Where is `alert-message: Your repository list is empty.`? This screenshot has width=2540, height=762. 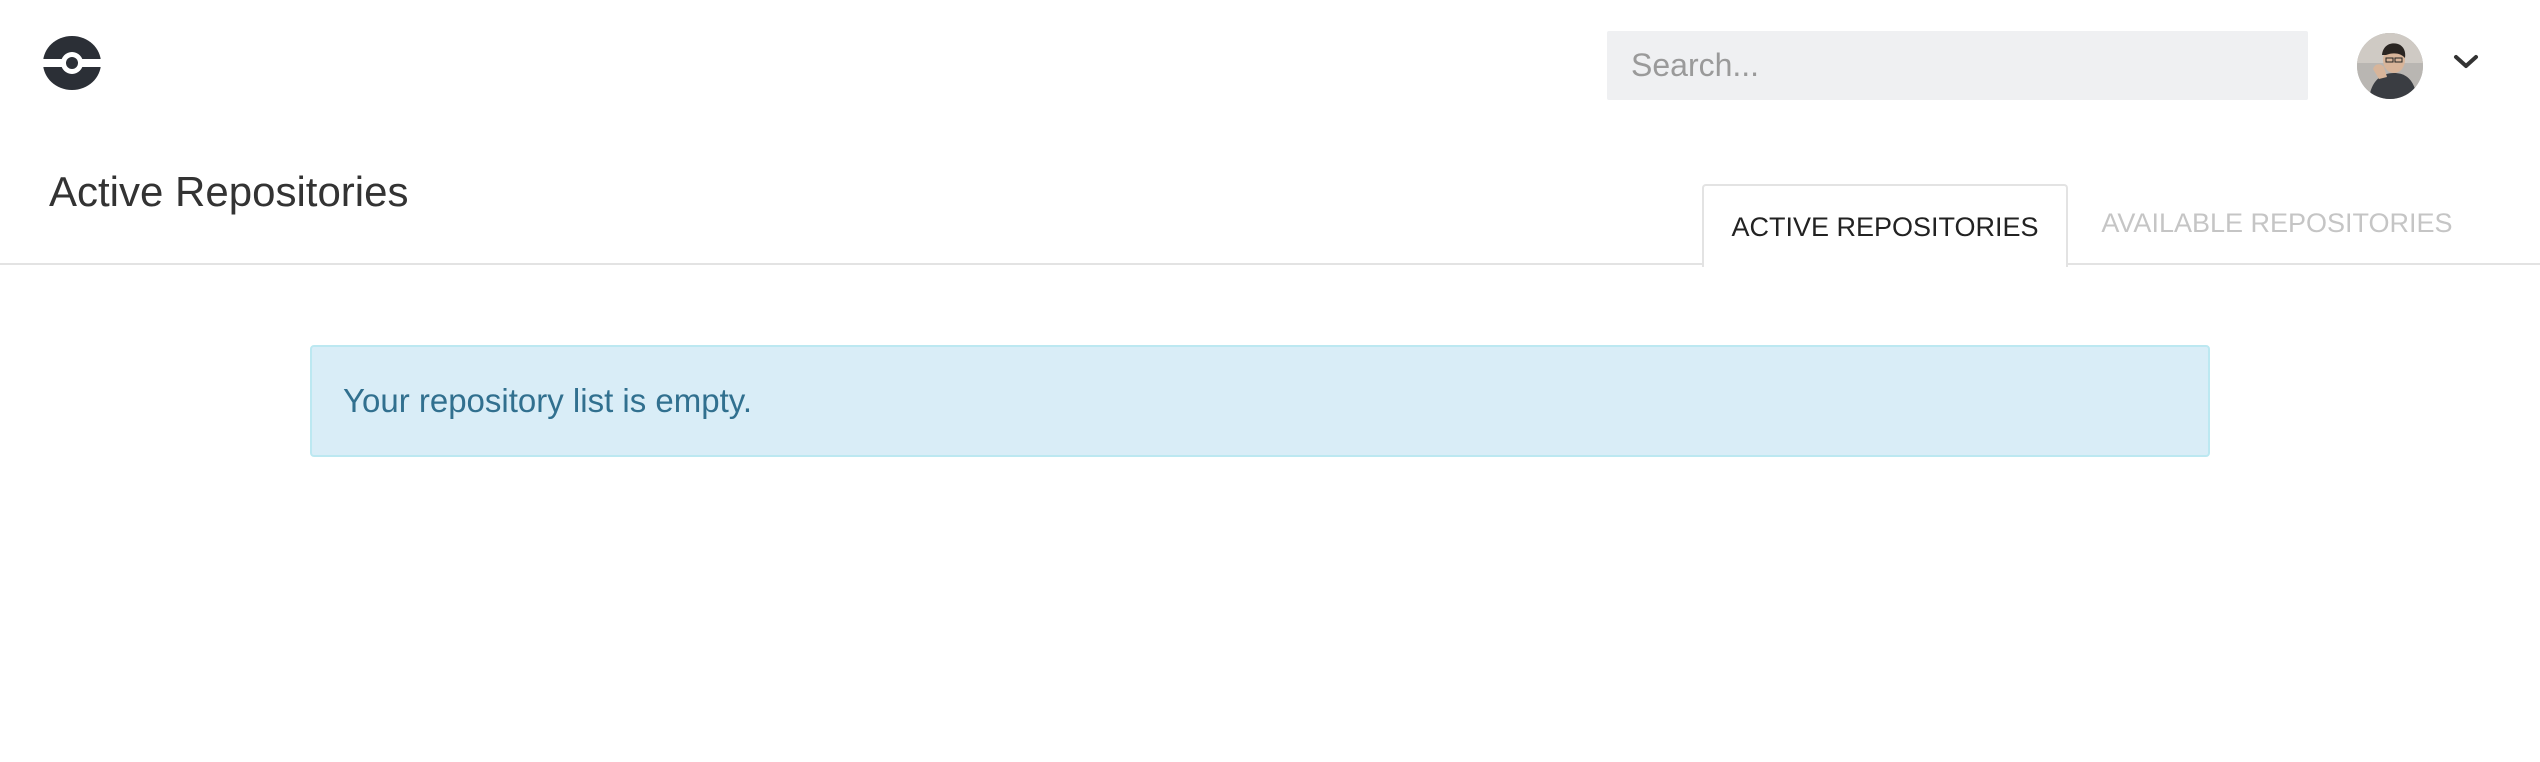 alert-message: Your repository list is empty. is located at coordinates (547, 400).